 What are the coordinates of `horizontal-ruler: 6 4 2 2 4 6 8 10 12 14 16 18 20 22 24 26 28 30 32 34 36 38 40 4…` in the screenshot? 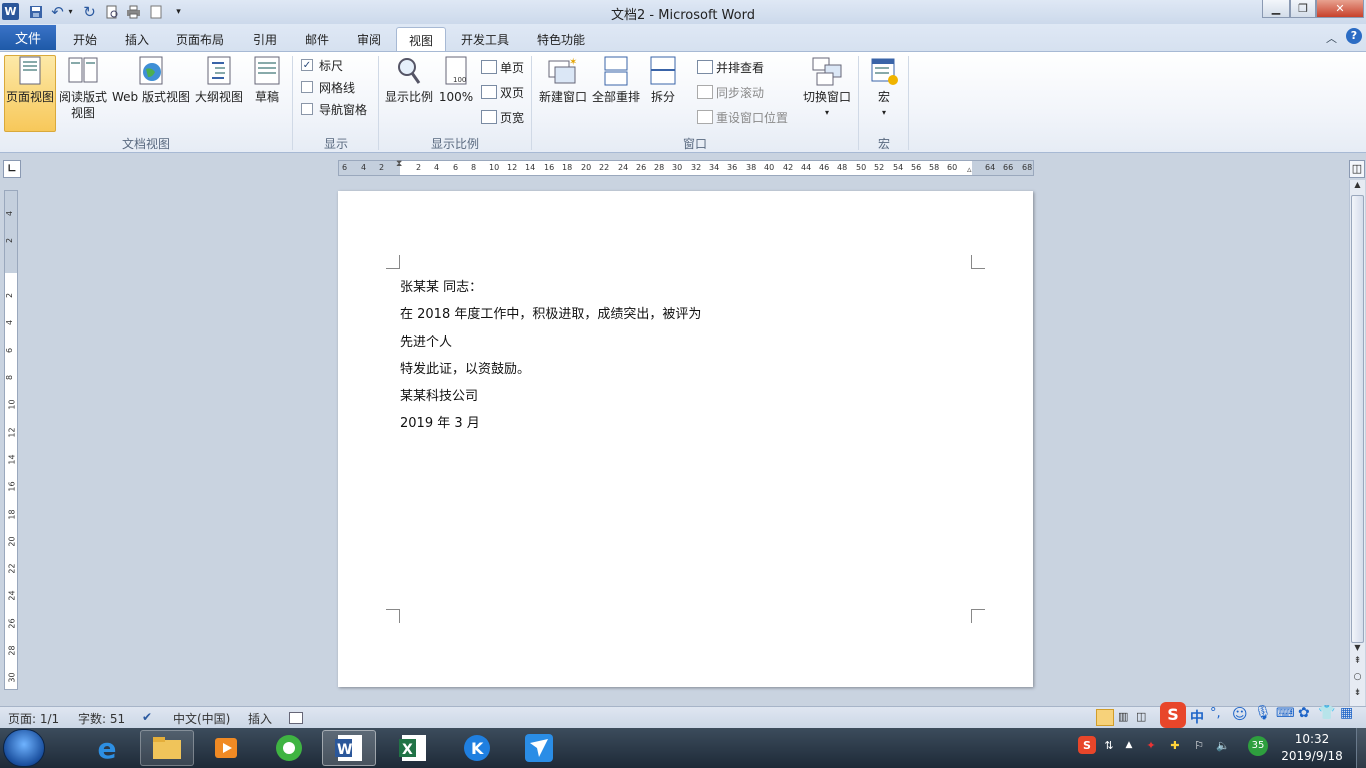 It's located at (686, 167).